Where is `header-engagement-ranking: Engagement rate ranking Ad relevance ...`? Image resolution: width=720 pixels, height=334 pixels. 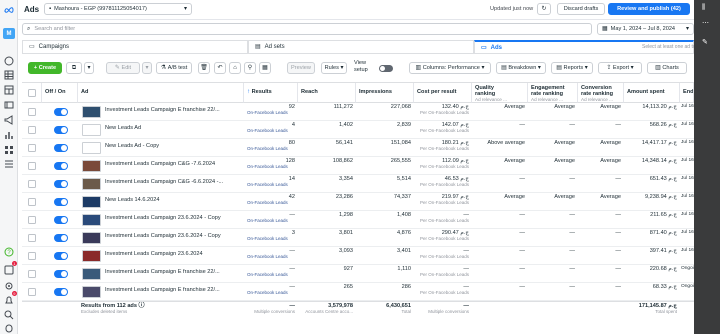
header-engagement-ranking: Engagement rate ranking Ad relevance ... is located at coordinates (553, 93).